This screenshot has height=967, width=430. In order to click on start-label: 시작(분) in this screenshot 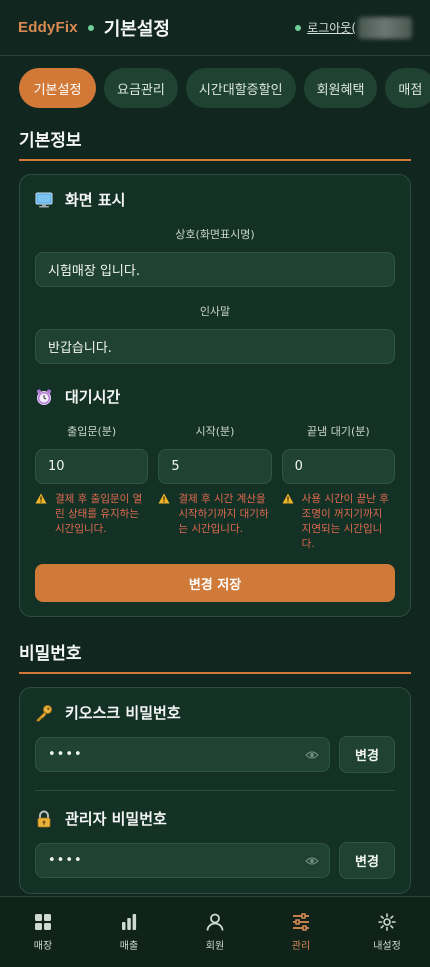, I will do `click(215, 431)`.